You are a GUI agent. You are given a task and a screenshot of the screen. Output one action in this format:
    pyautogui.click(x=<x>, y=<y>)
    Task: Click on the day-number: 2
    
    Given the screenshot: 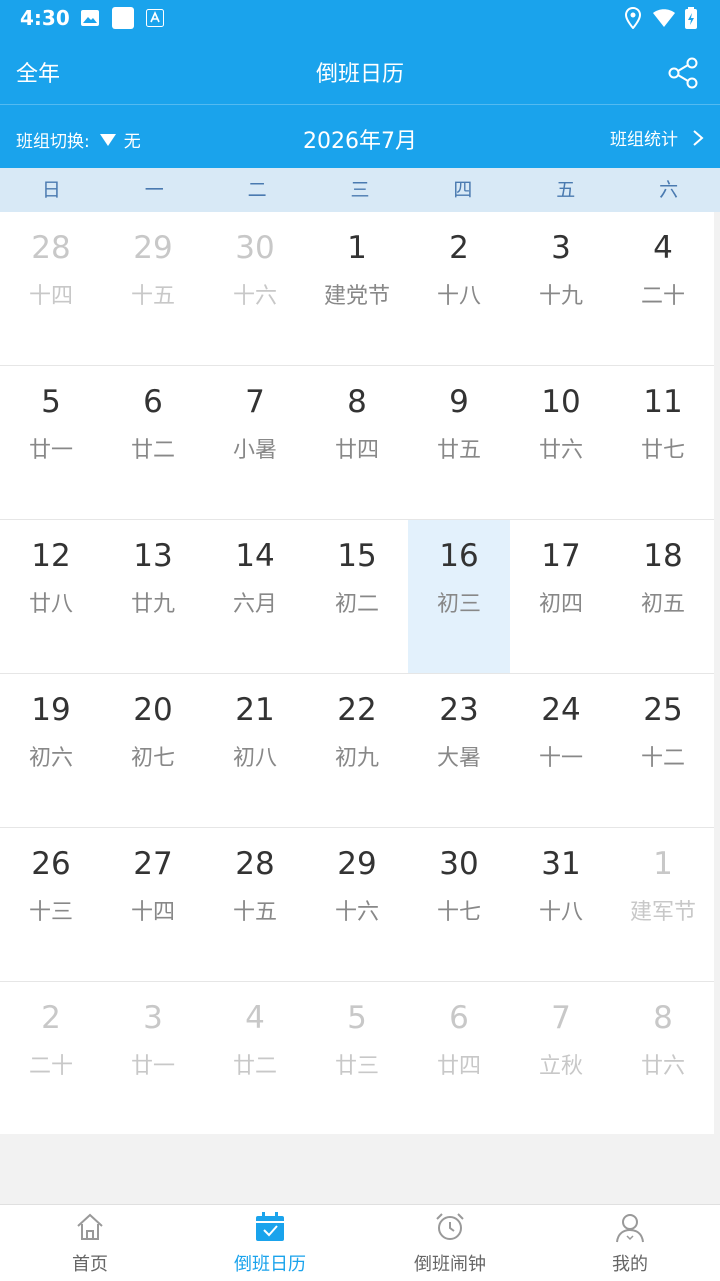 What is the action you would take?
    pyautogui.click(x=51, y=1018)
    